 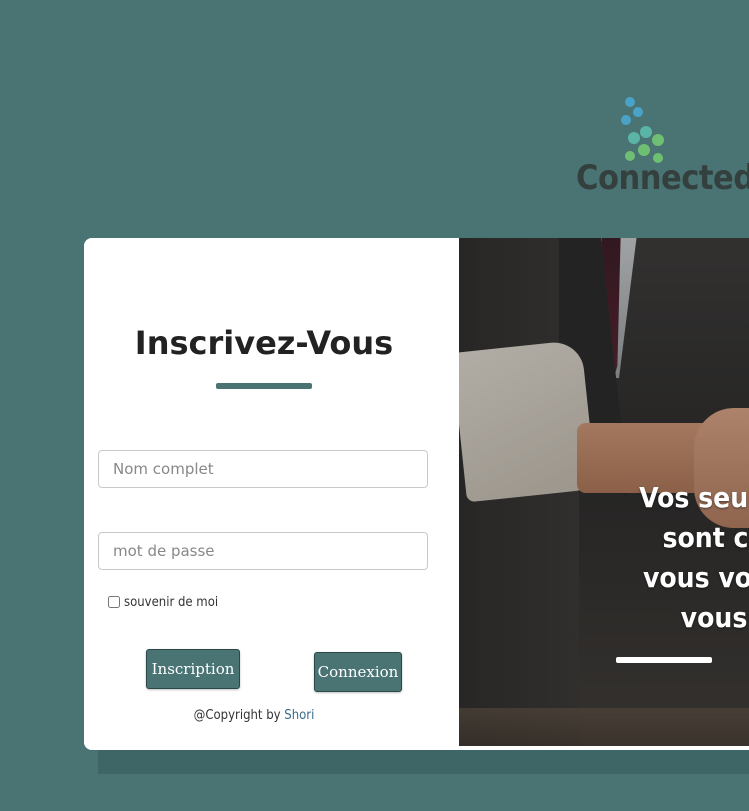 What do you see at coordinates (714, 617) in the screenshot?
I see `slogan-line: vous` at bounding box center [714, 617].